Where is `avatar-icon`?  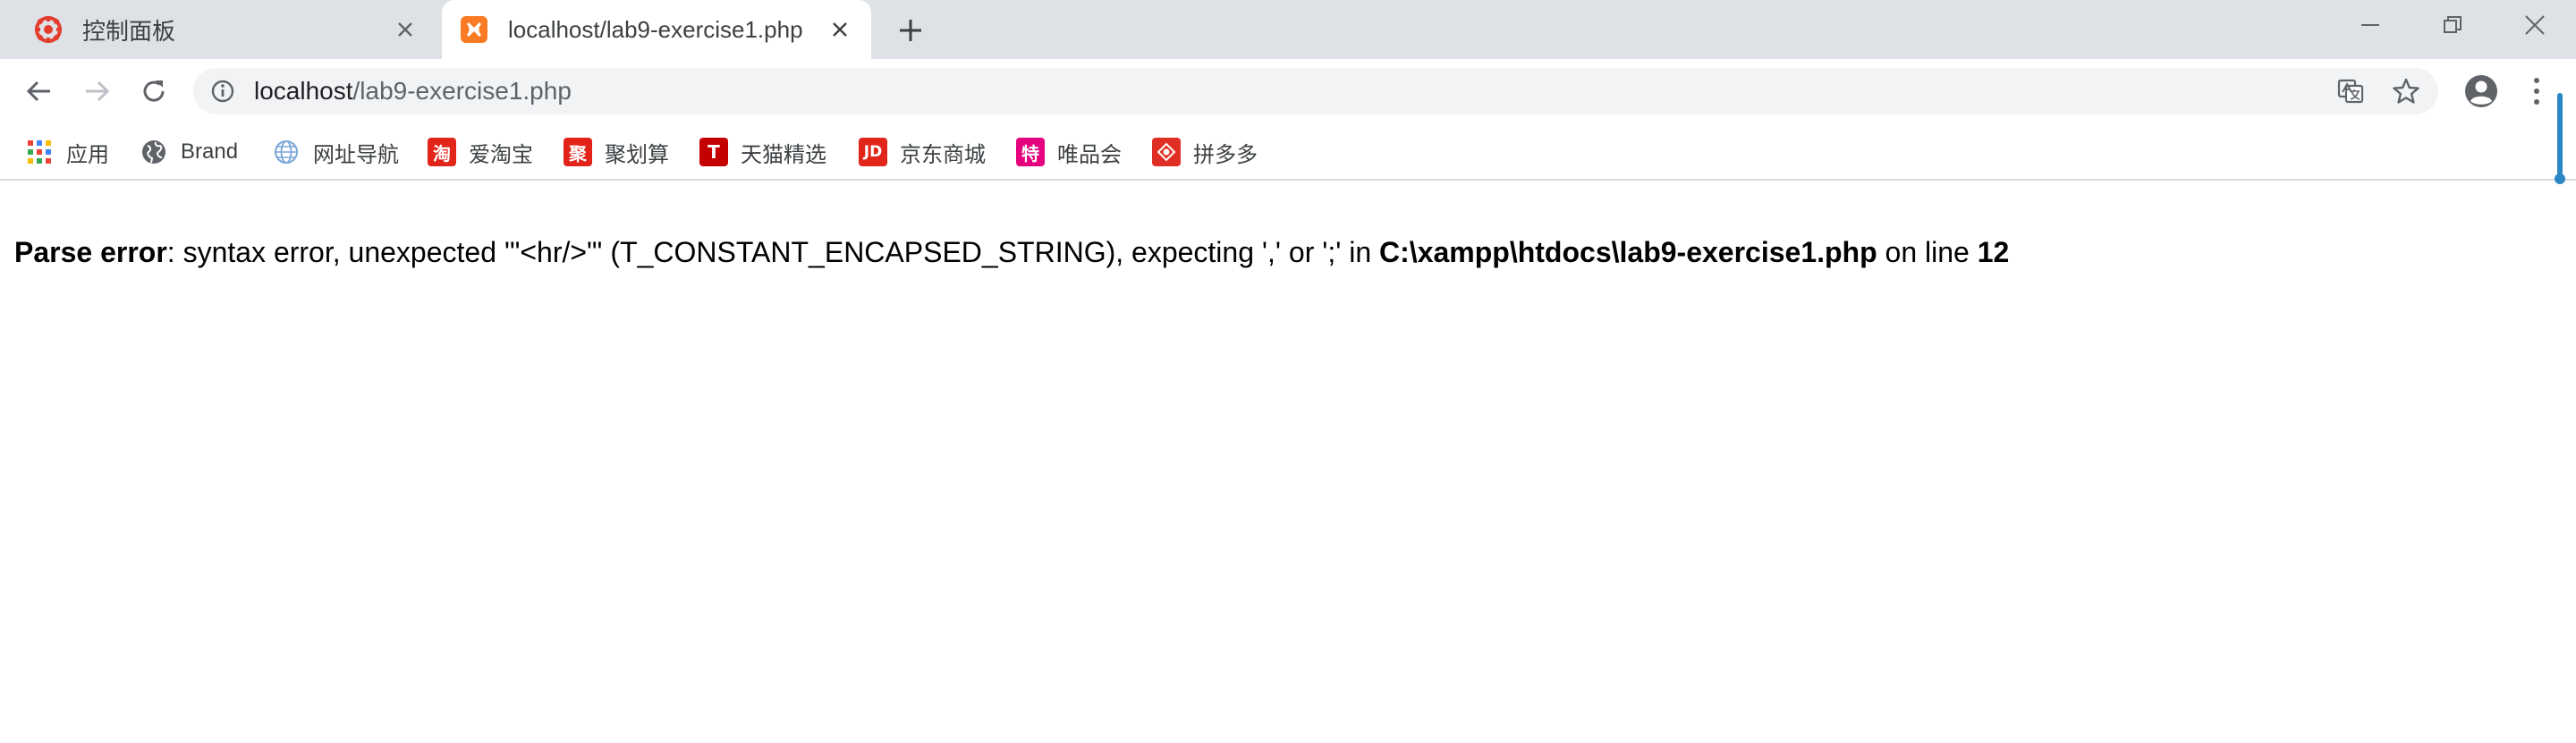
avatar-icon is located at coordinates (2481, 91).